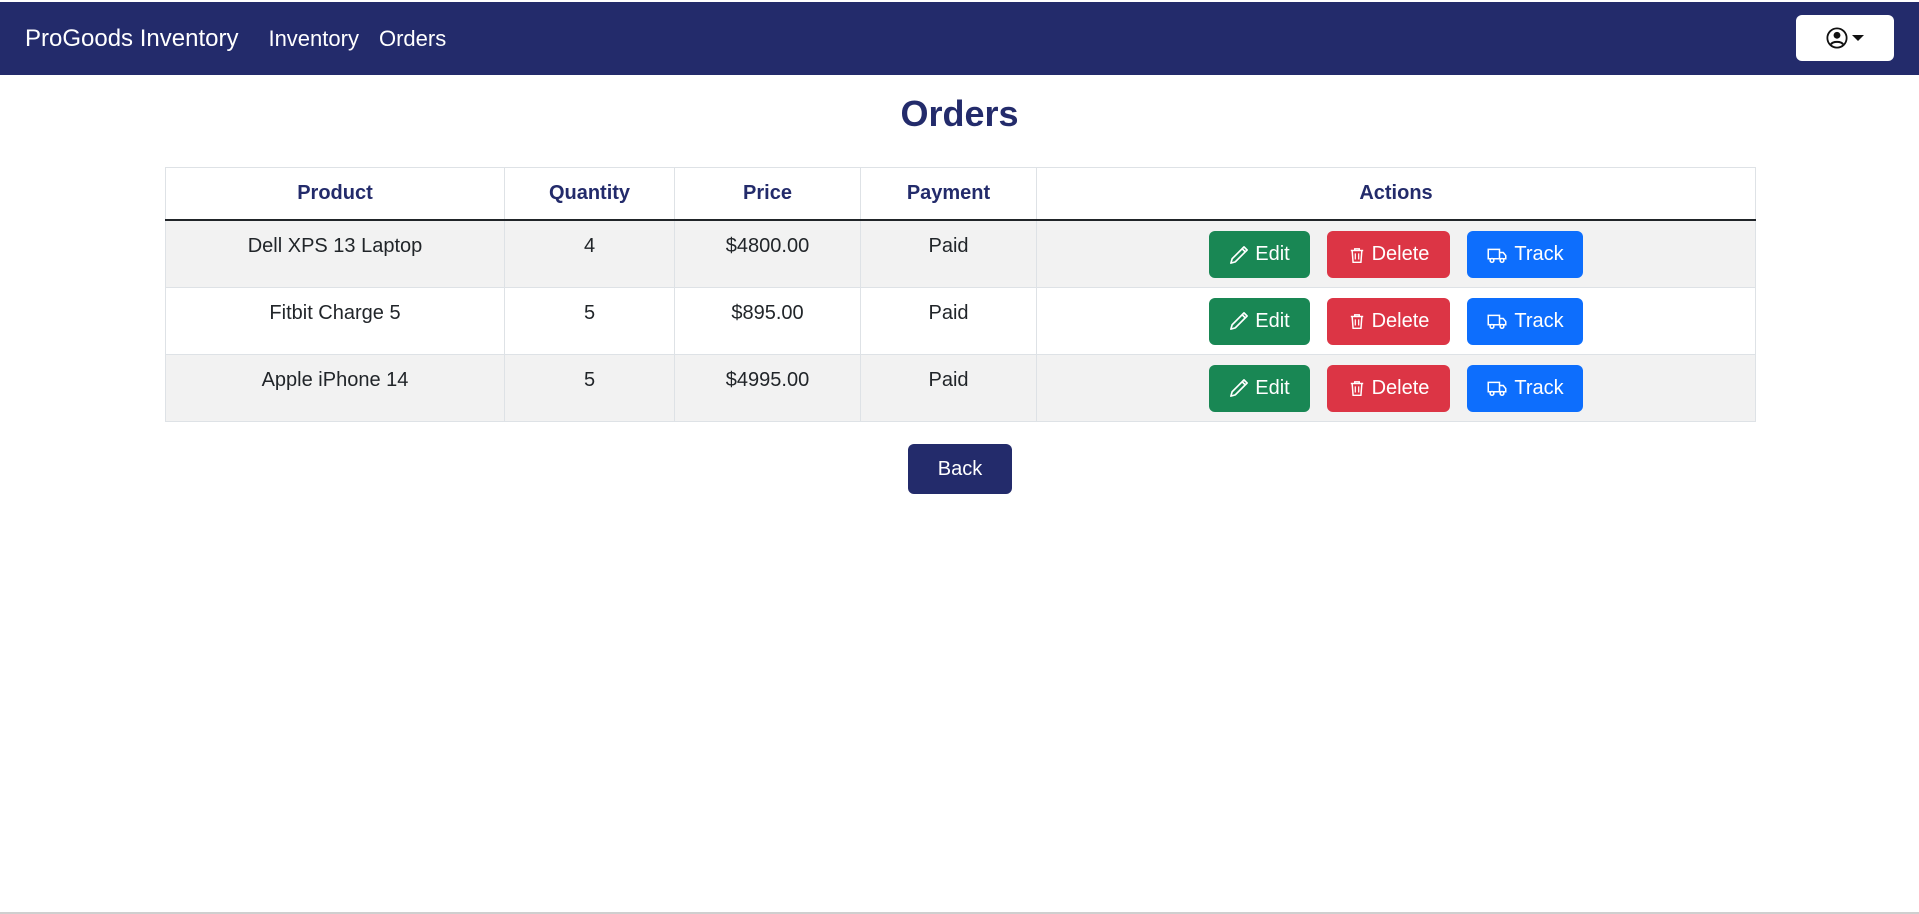 This screenshot has width=1919, height=914. I want to click on table-header-row: Product Quantity Price Payment Actions, so click(960, 194).